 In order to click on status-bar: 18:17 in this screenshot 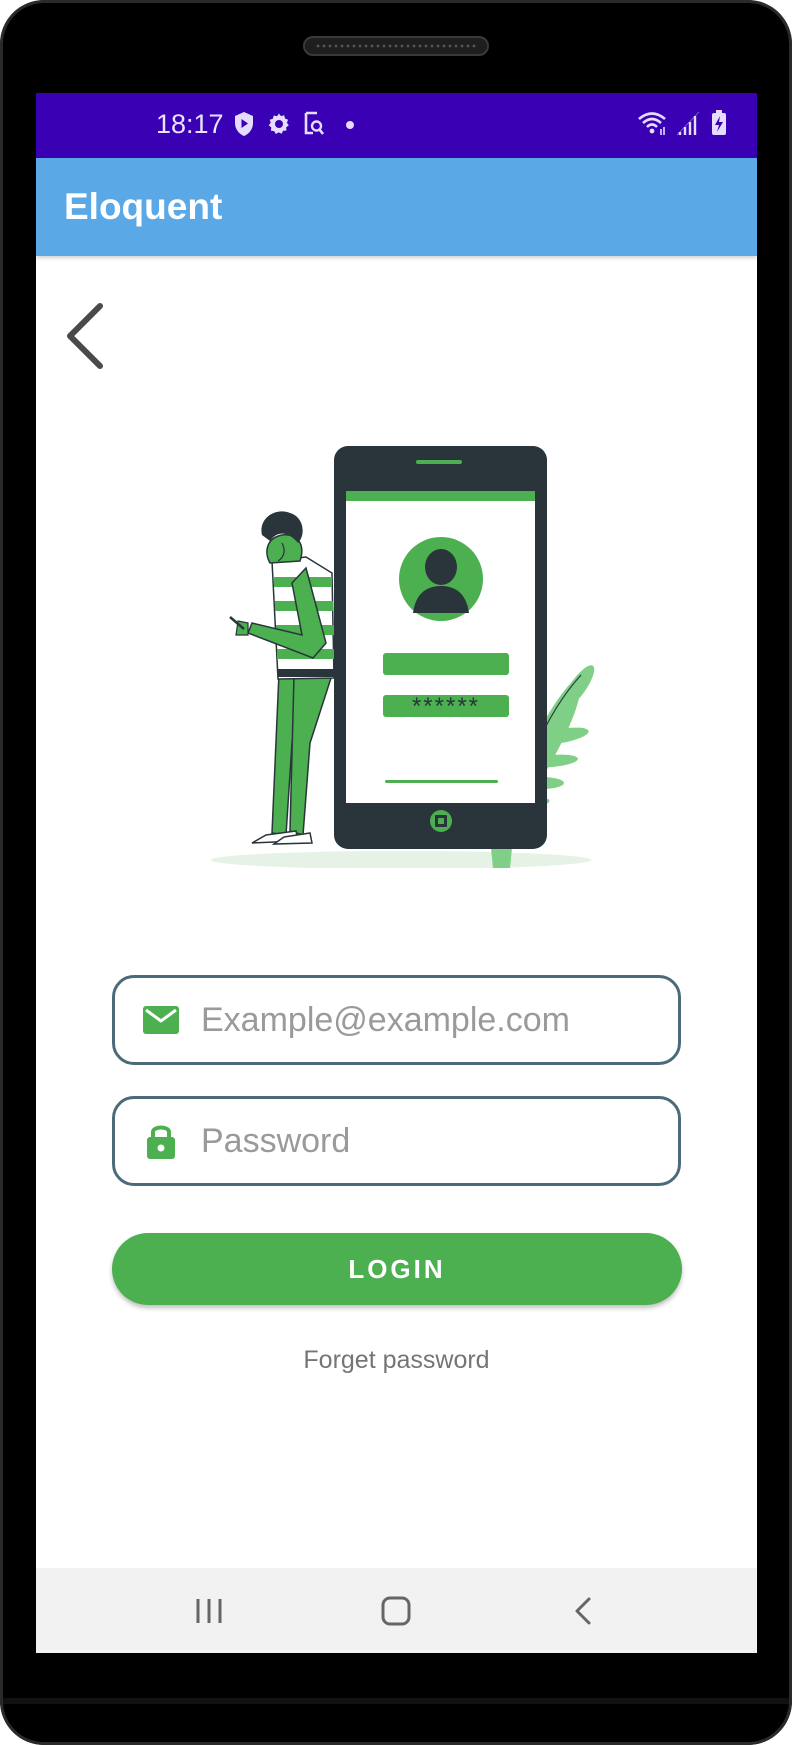, I will do `click(396, 125)`.